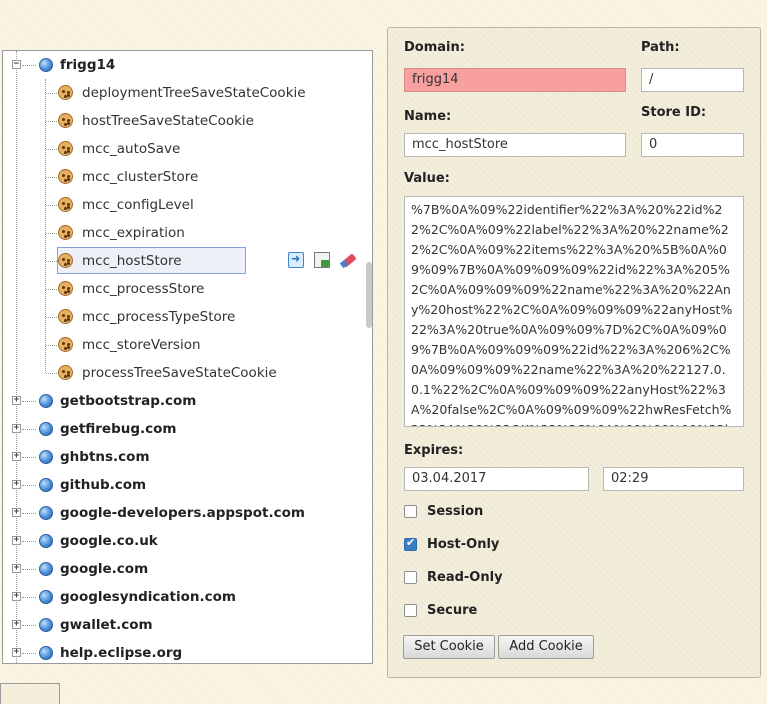  What do you see at coordinates (138, 205) in the screenshot?
I see `tree-cookie-label: mcc_configLevel` at bounding box center [138, 205].